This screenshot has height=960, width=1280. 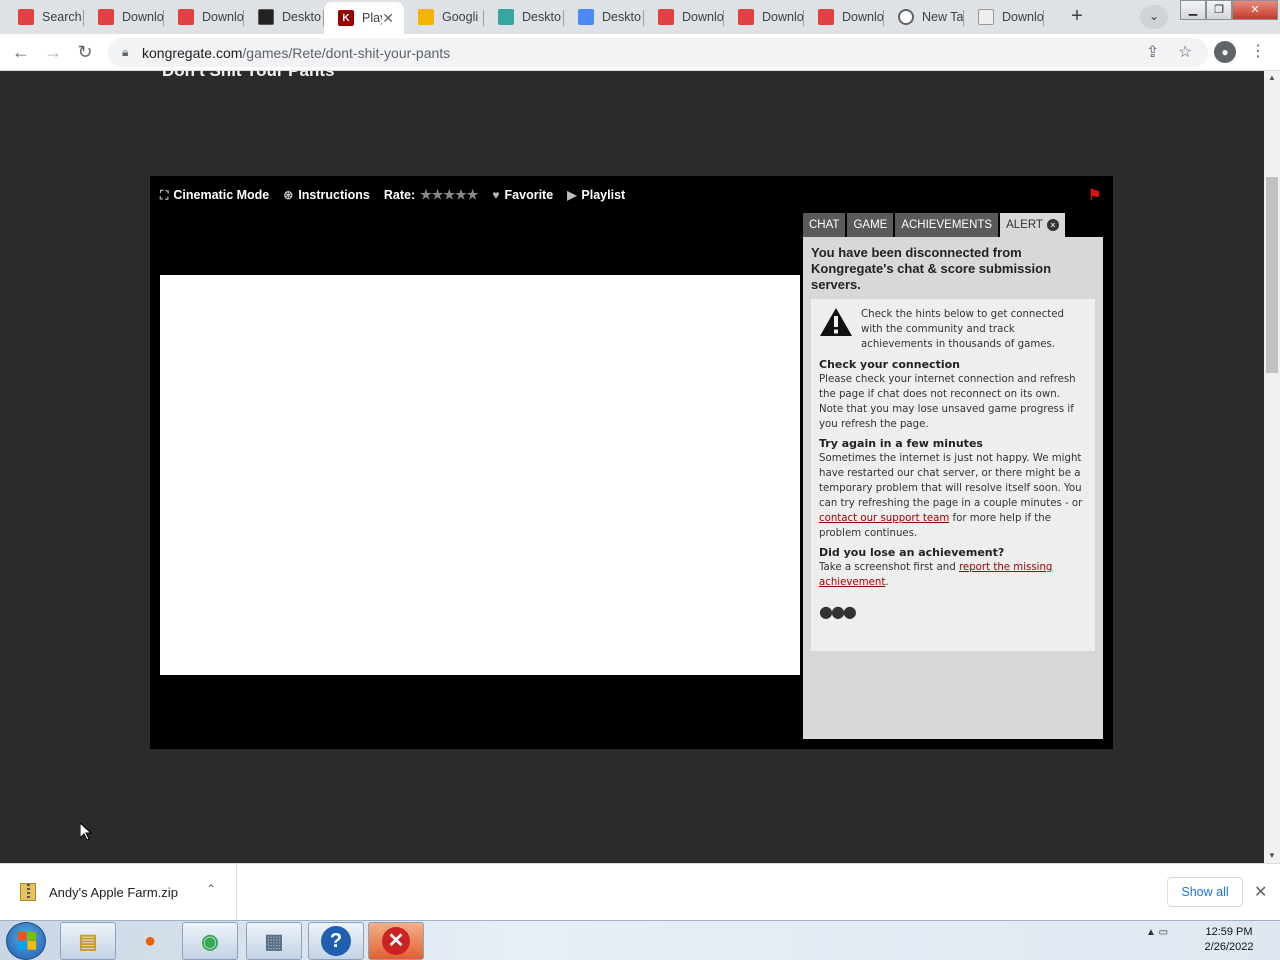 What do you see at coordinates (586, 17) in the screenshot?
I see `desktop-blue-icon` at bounding box center [586, 17].